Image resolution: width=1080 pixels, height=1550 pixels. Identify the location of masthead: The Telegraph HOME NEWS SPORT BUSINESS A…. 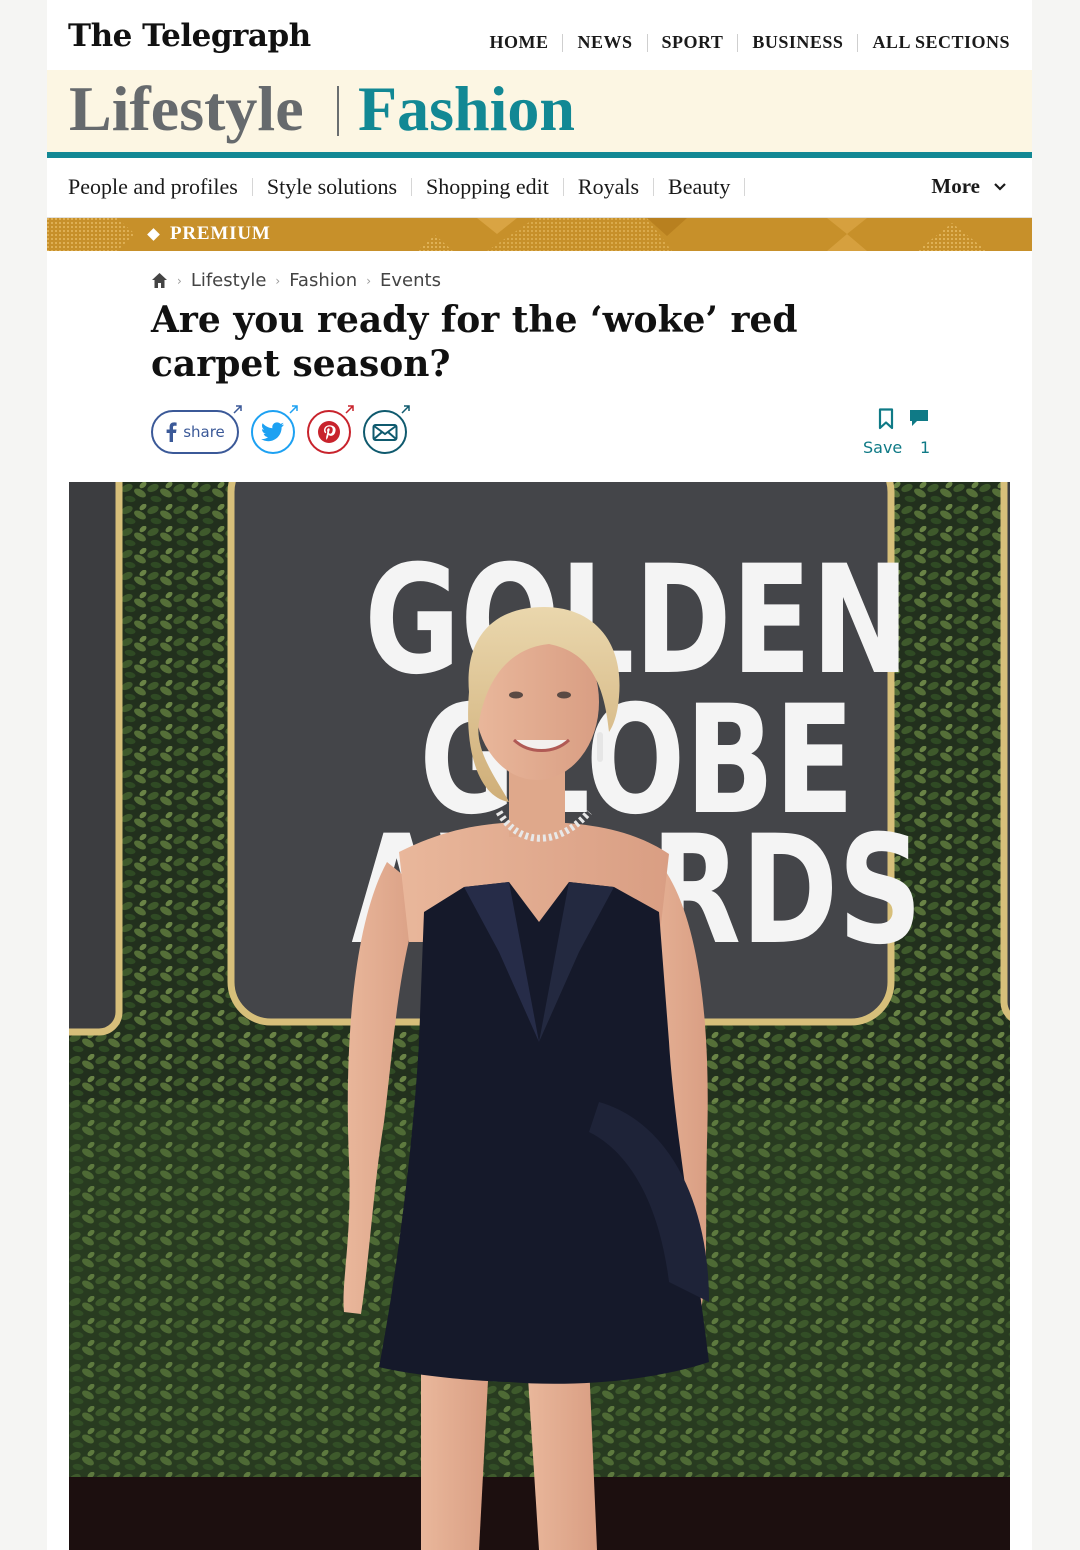
(539, 35).